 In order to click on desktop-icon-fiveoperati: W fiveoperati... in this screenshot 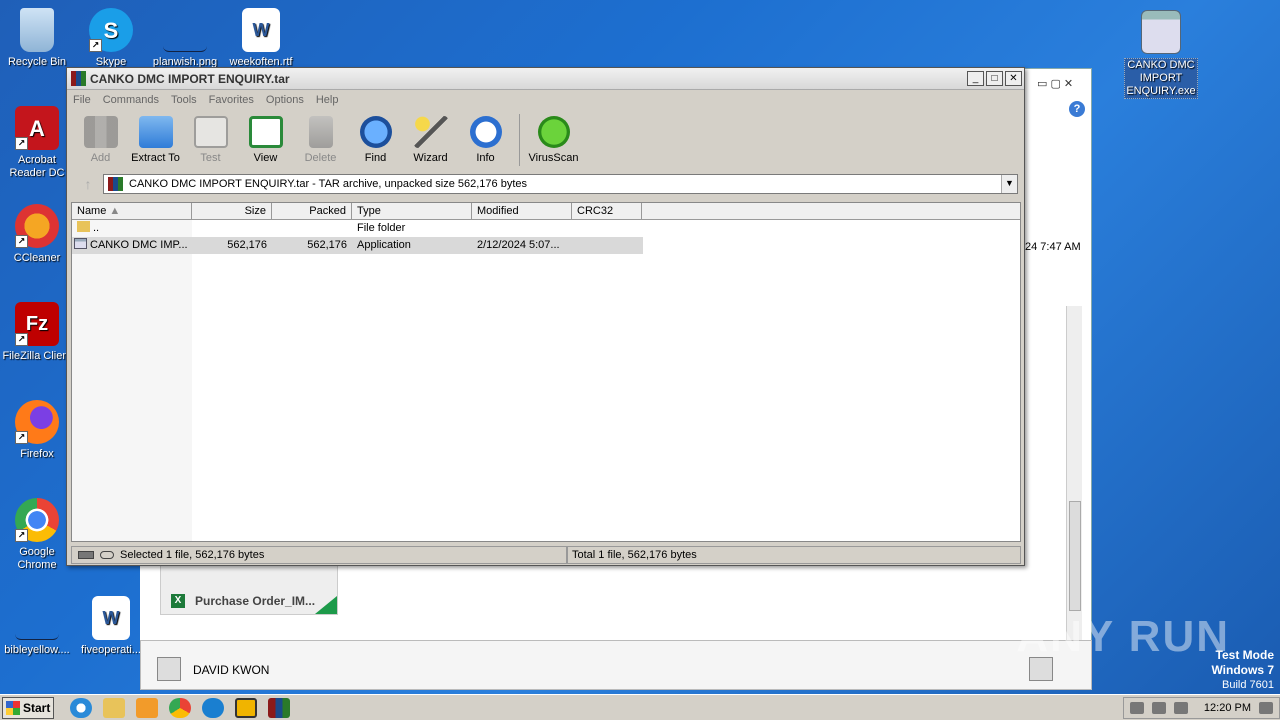, I will do `click(111, 626)`.